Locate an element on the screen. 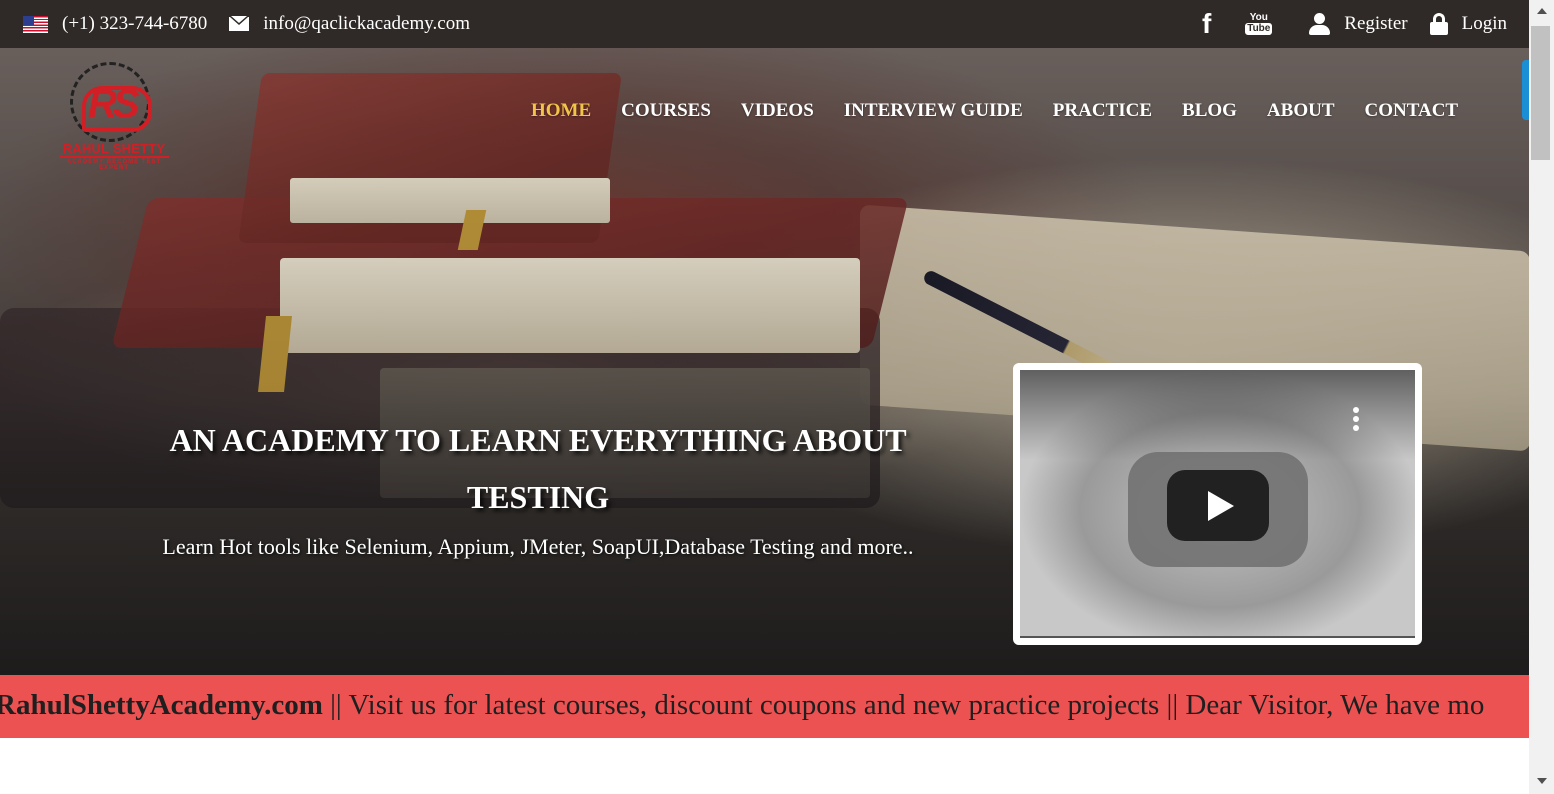  youtube-icon: You Tube is located at coordinates (1259, 24).